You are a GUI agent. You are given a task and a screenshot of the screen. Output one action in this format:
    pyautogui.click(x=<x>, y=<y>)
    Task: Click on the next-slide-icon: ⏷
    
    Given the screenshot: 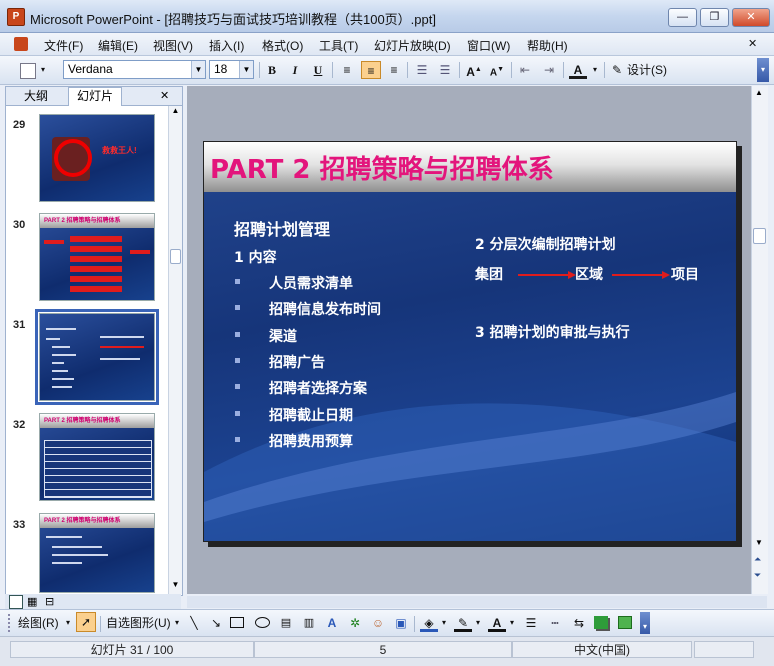 What is the action you would take?
    pyautogui.click(x=757, y=575)
    